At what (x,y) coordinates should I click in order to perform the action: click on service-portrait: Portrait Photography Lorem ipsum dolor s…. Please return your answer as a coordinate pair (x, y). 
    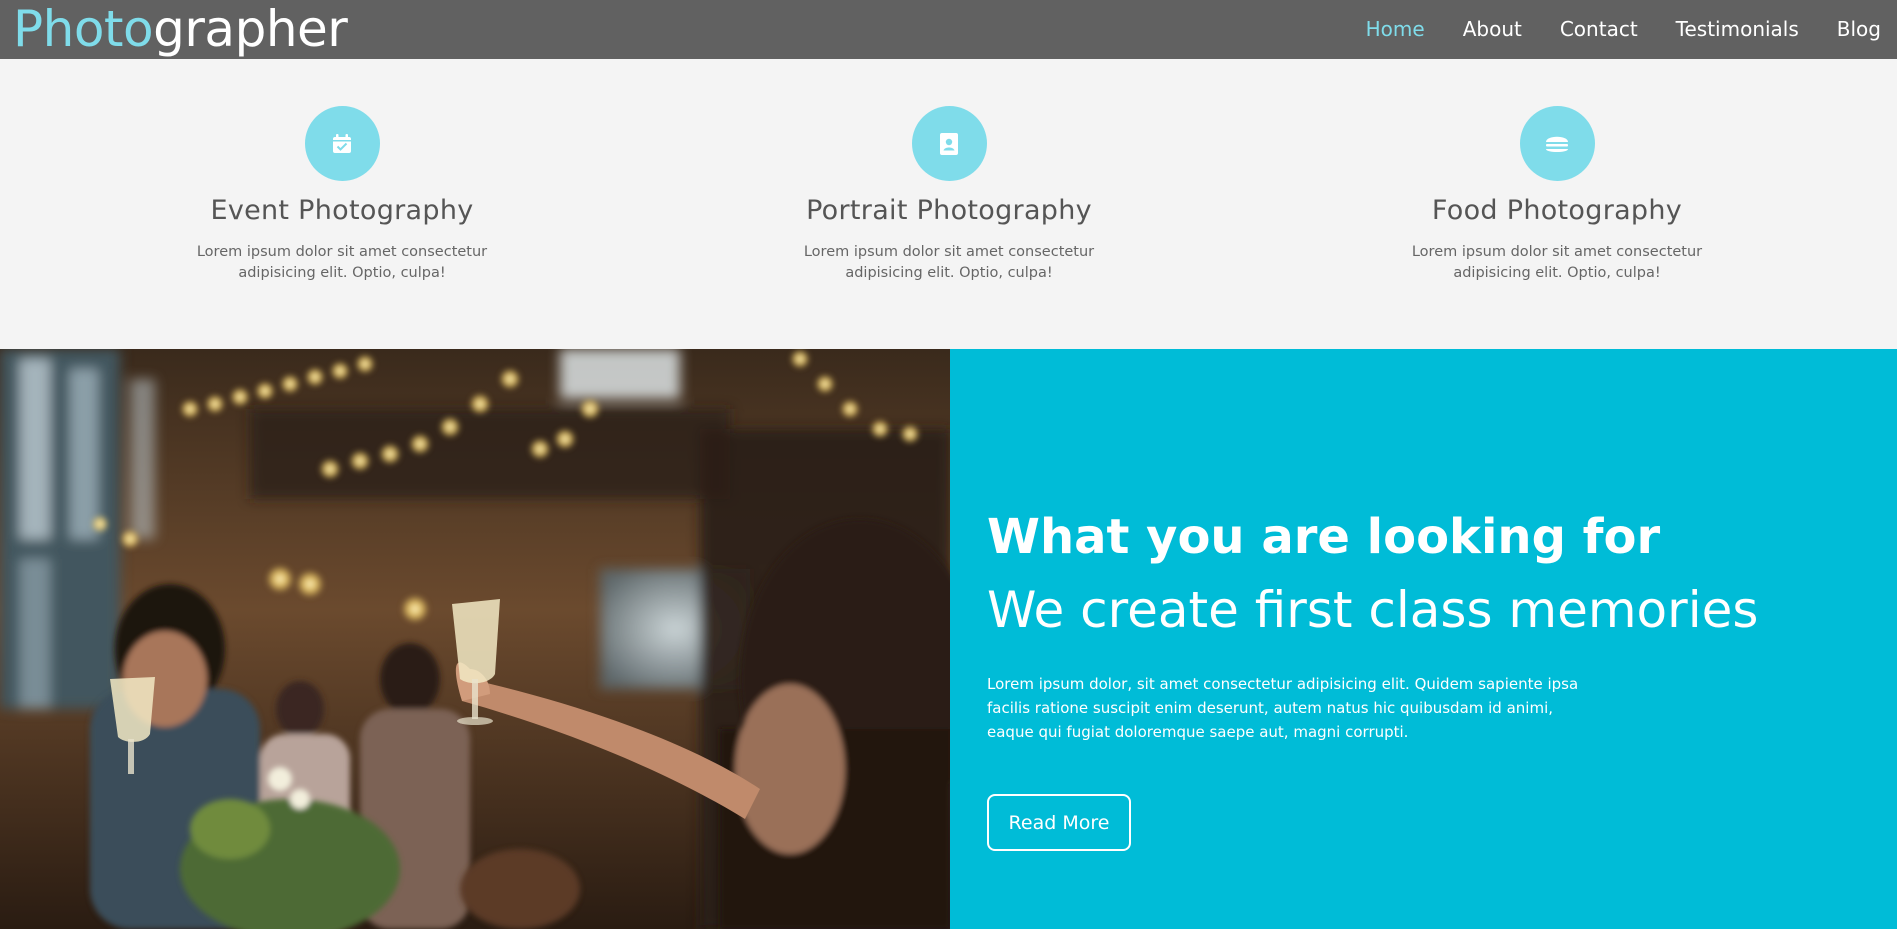
    Looking at the image, I should click on (949, 195).